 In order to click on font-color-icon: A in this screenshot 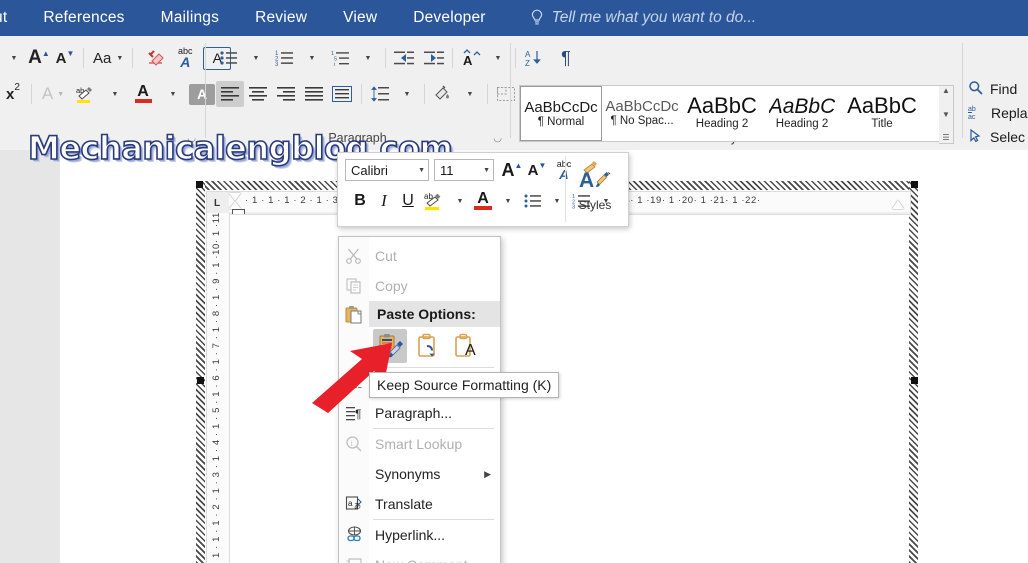, I will do `click(143, 94)`.